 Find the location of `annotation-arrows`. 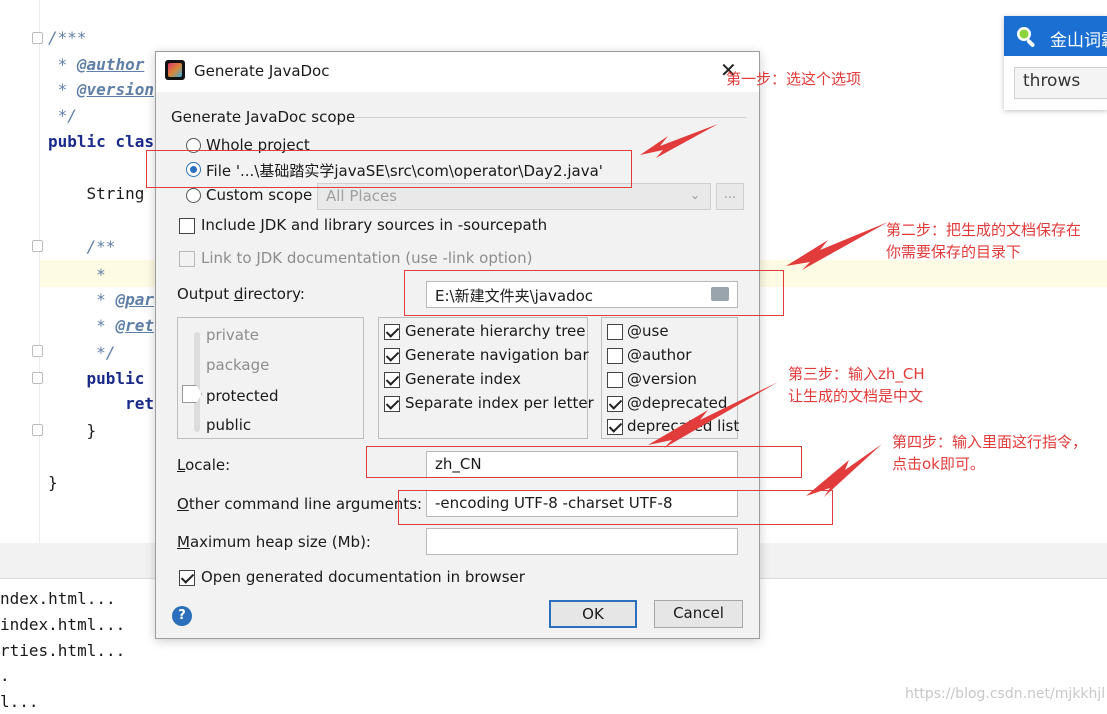

annotation-arrows is located at coordinates (764, 310).